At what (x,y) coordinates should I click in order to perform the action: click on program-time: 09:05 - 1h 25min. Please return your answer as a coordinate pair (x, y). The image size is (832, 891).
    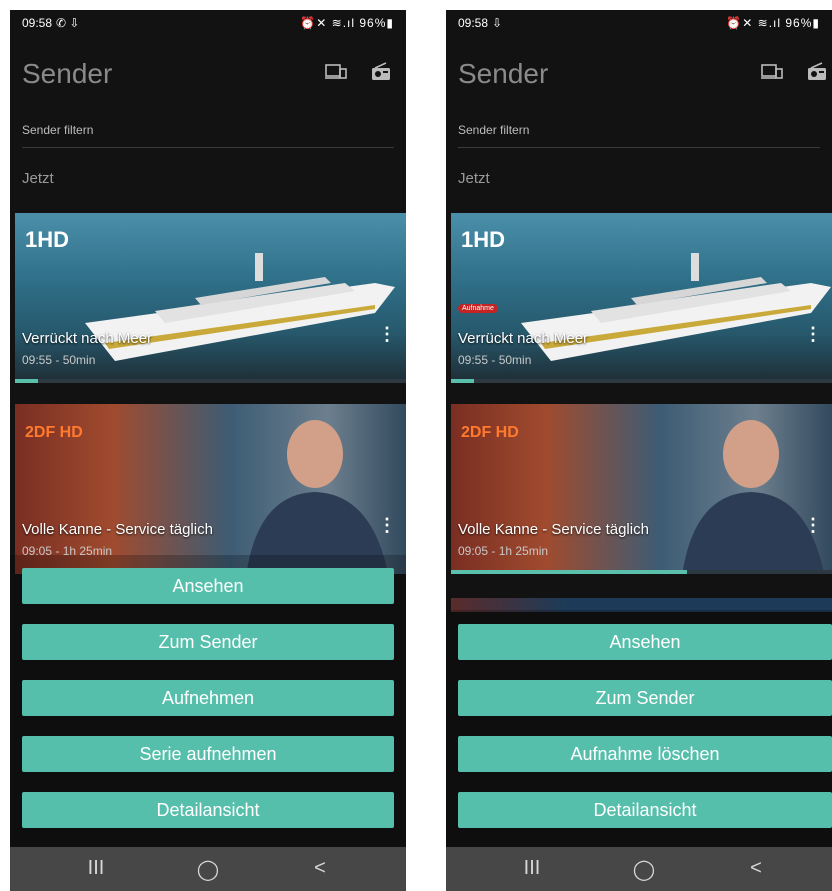
    Looking at the image, I should click on (503, 551).